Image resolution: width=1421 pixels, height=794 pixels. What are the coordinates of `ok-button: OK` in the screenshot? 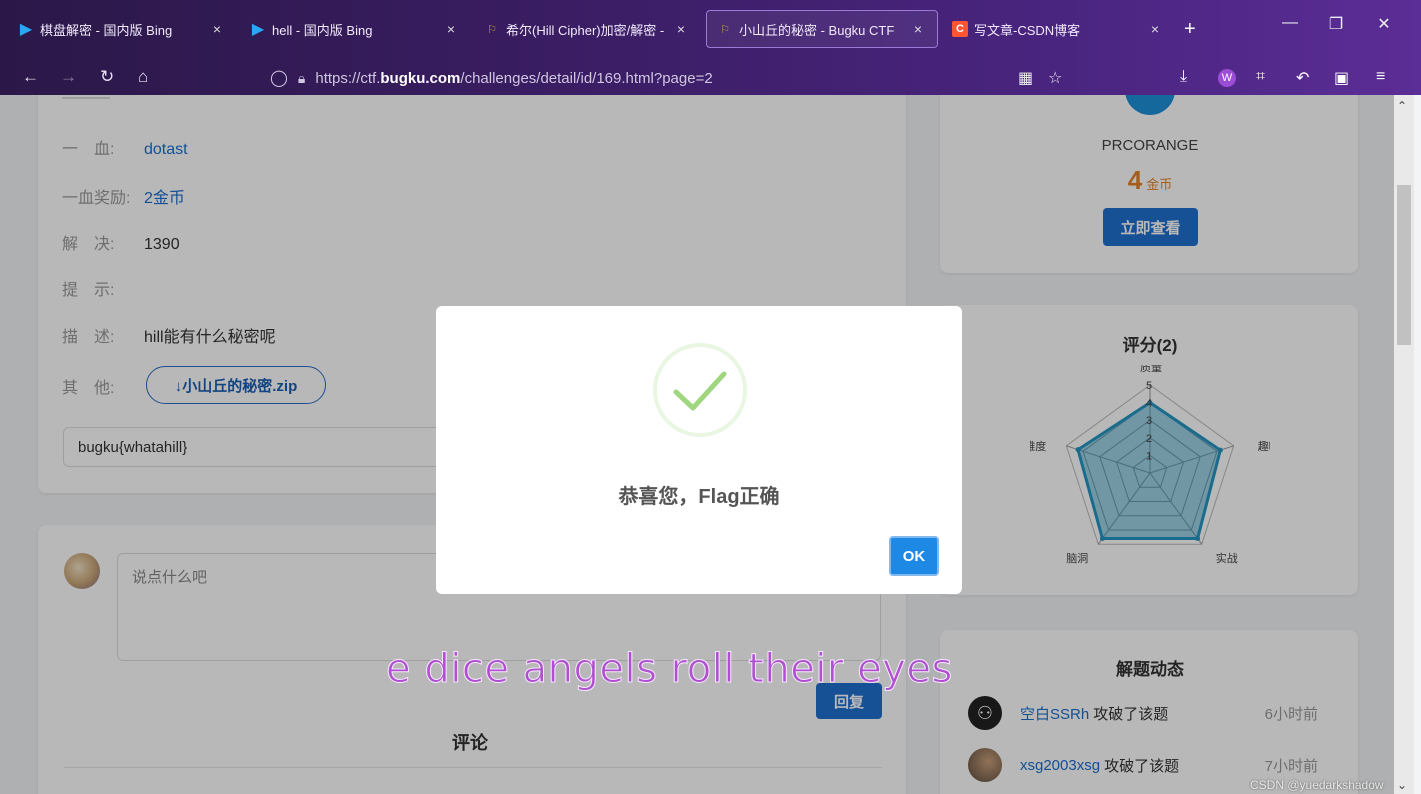 It's located at (914, 556).